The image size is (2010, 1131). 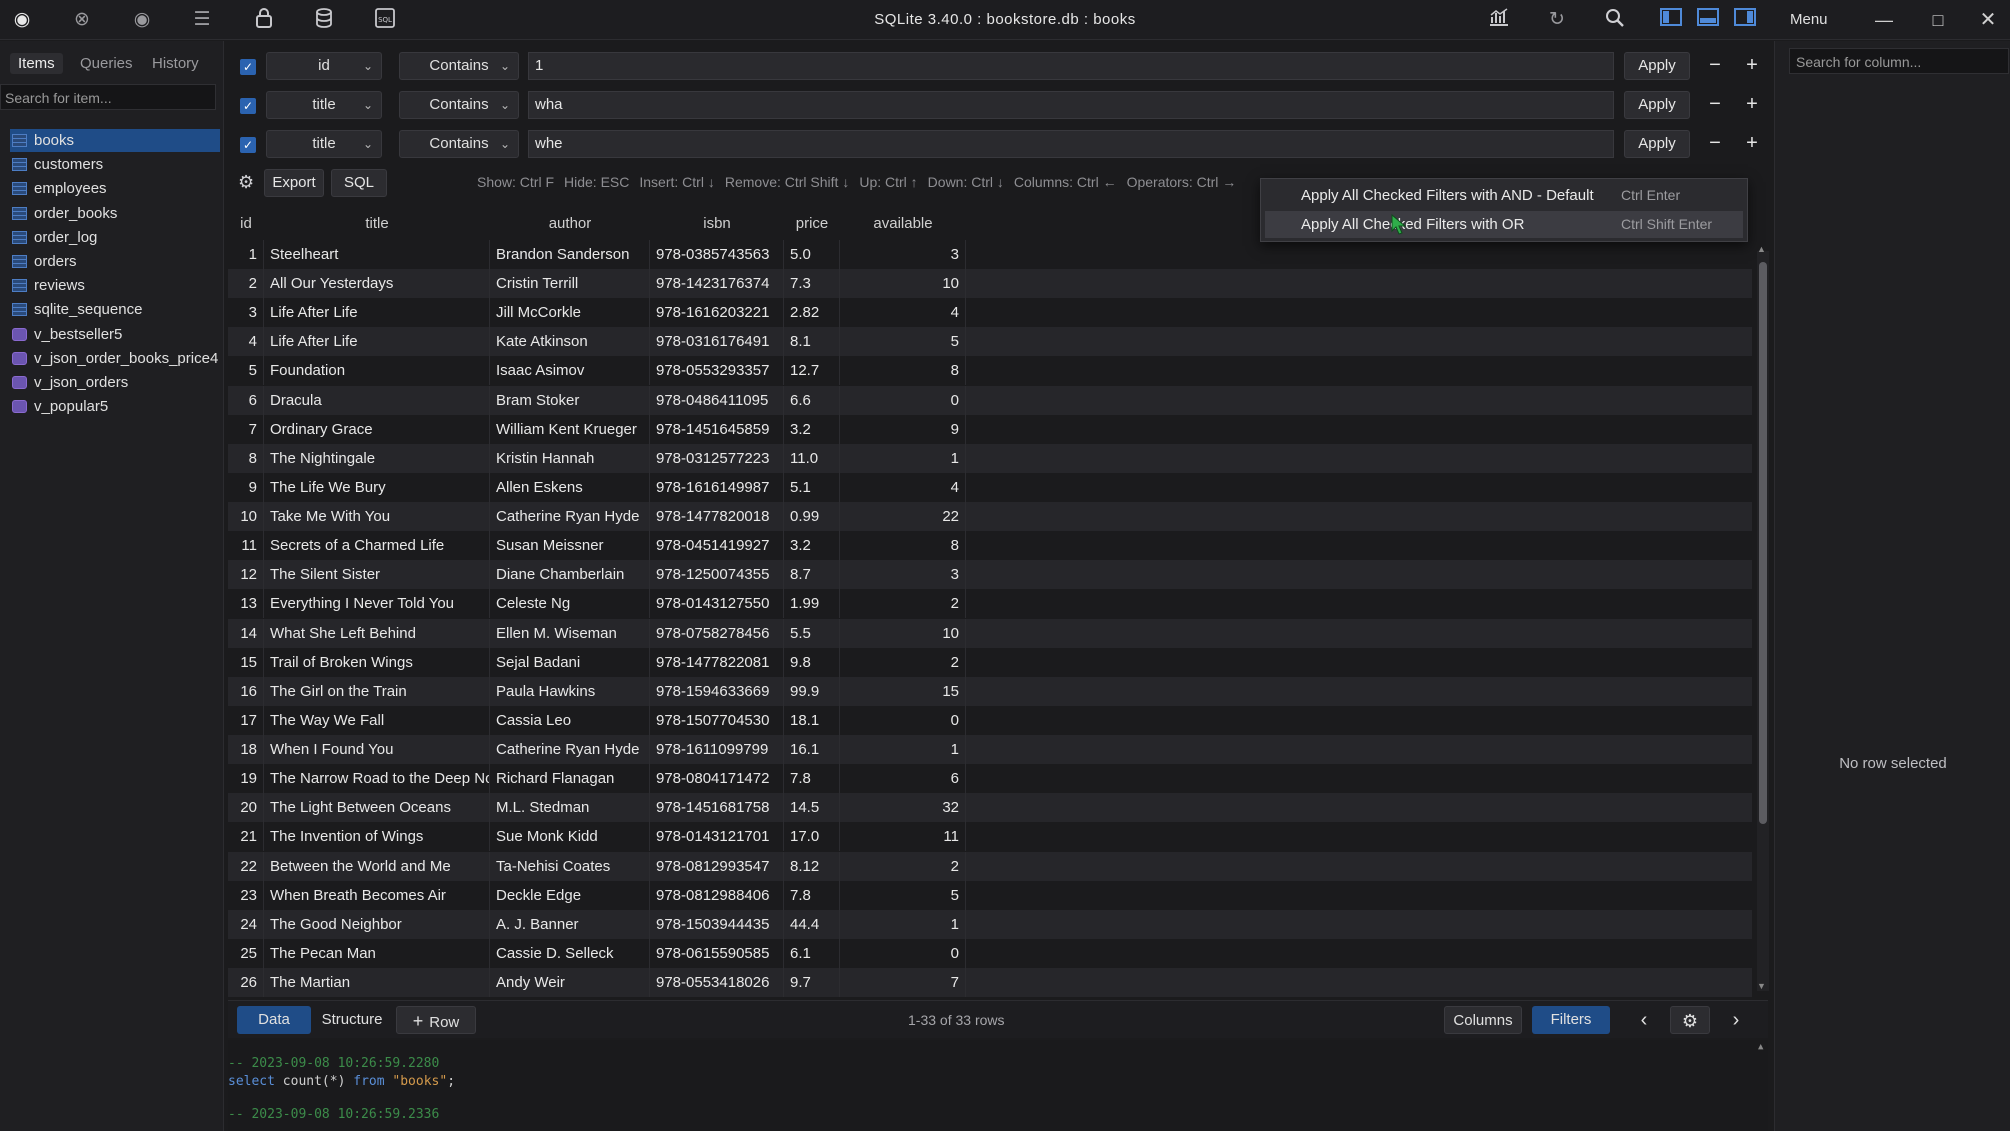 I want to click on cell-available: 6, so click(x=903, y=779).